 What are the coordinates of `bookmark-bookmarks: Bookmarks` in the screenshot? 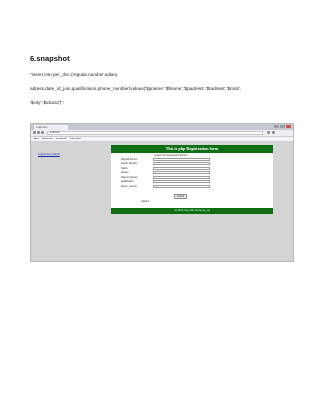 It's located at (47, 139).